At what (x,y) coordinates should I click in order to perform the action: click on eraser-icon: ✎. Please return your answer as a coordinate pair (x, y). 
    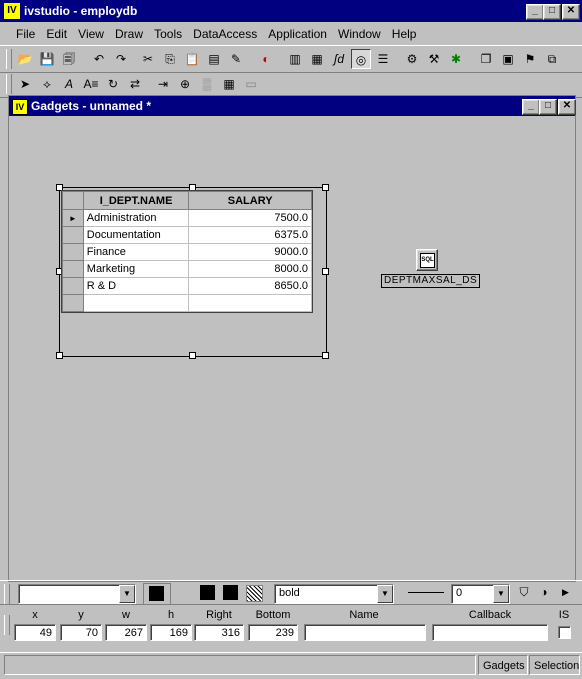
    Looking at the image, I should click on (236, 59).